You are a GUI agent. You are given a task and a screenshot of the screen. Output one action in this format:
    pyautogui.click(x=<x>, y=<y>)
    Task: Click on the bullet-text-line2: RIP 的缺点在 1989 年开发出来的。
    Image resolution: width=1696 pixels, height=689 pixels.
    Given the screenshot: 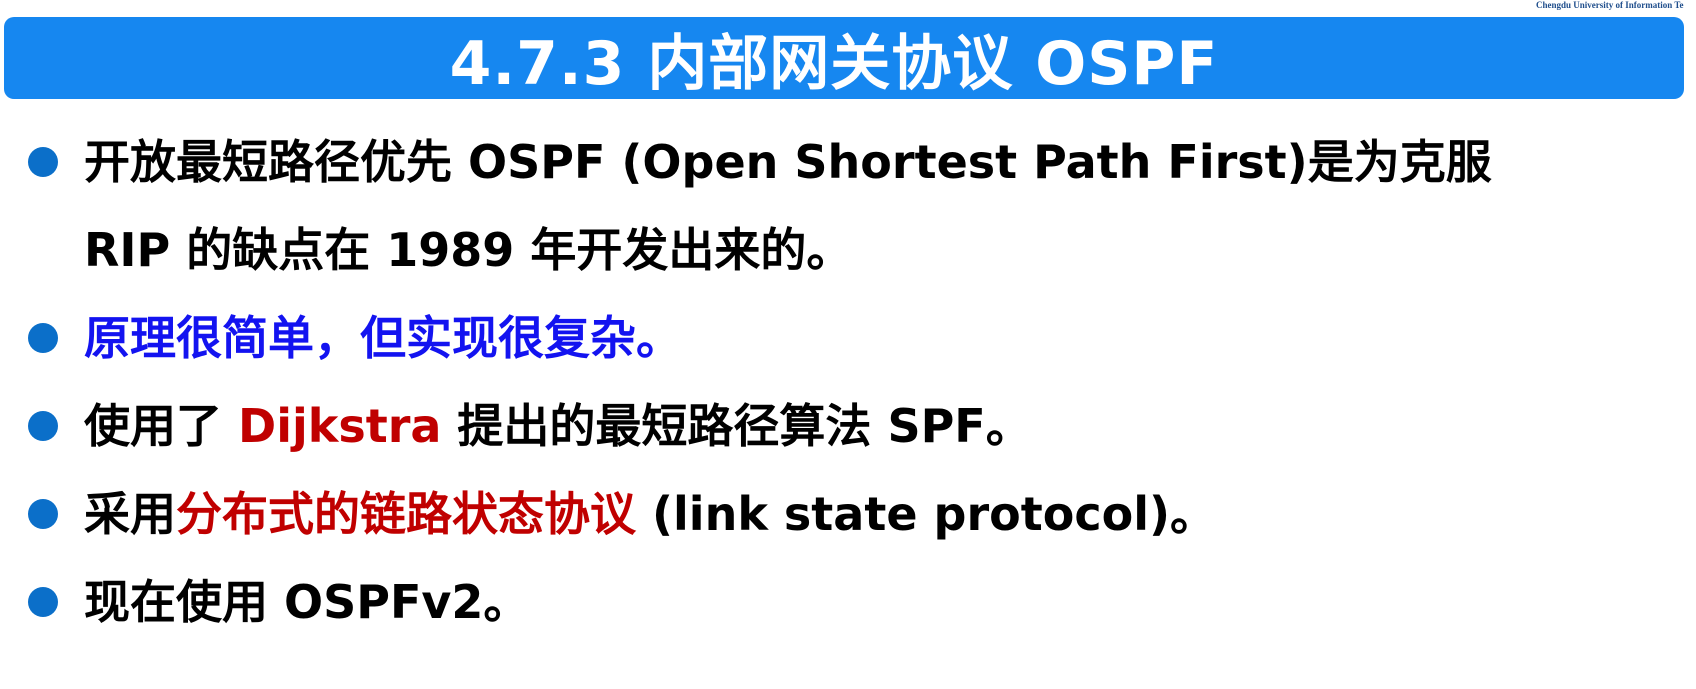 What is the action you would take?
    pyautogui.click(x=468, y=250)
    